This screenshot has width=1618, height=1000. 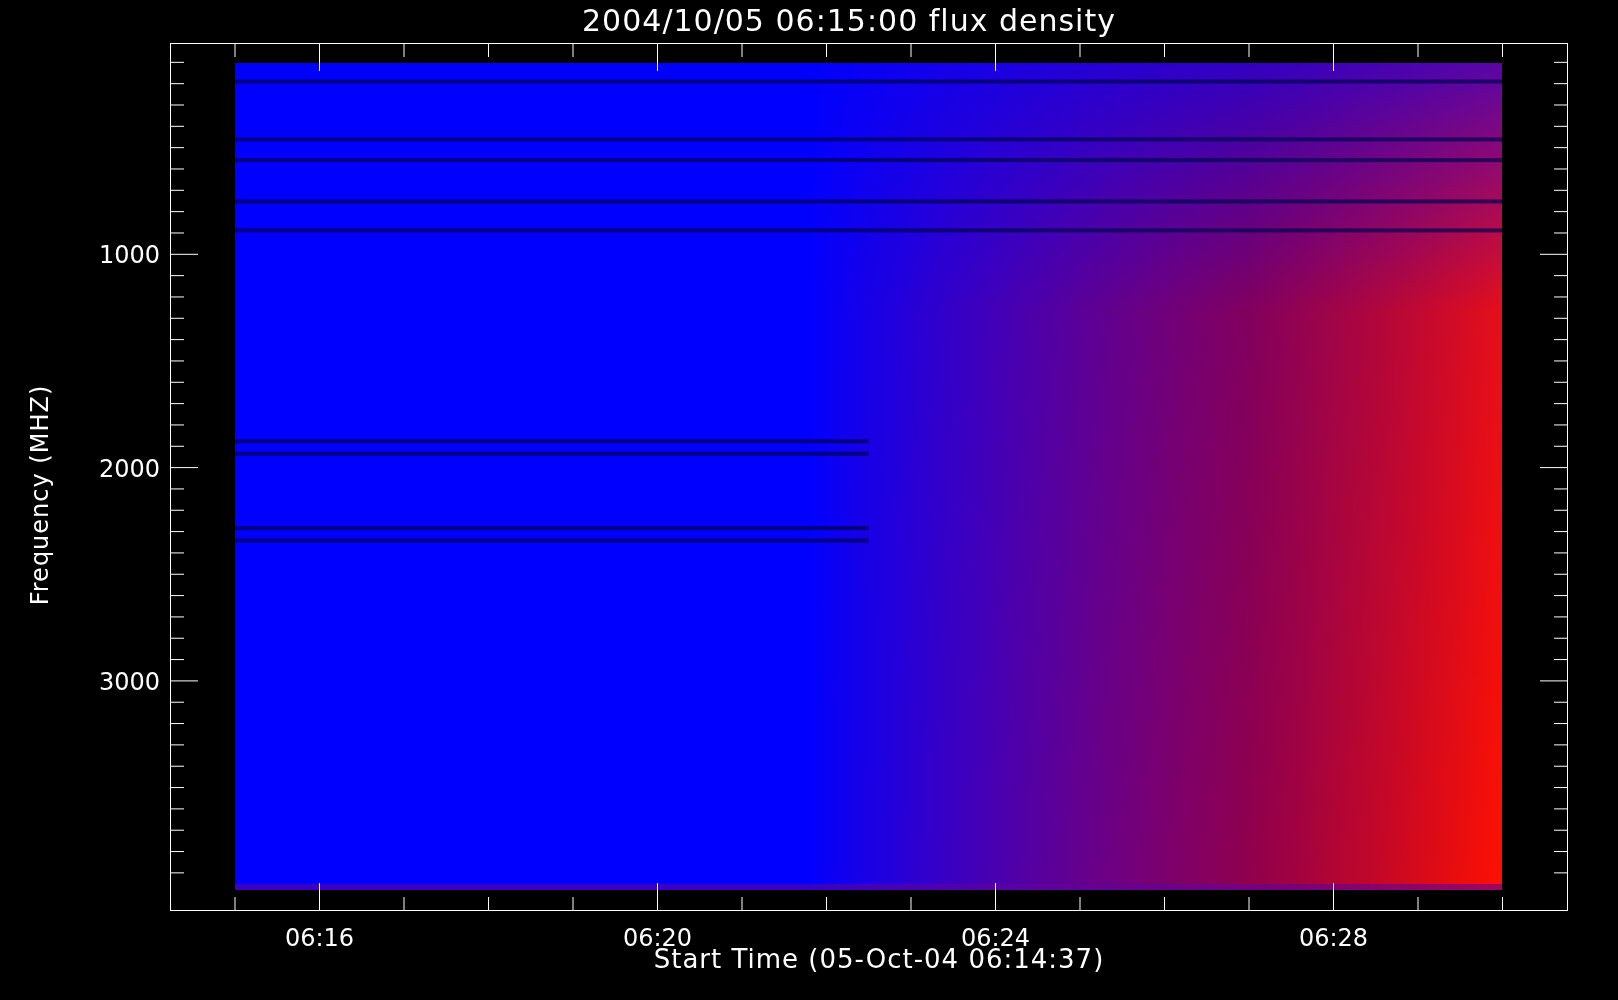 What do you see at coordinates (129, 255) in the screenshot?
I see `tick-label: 1000` at bounding box center [129, 255].